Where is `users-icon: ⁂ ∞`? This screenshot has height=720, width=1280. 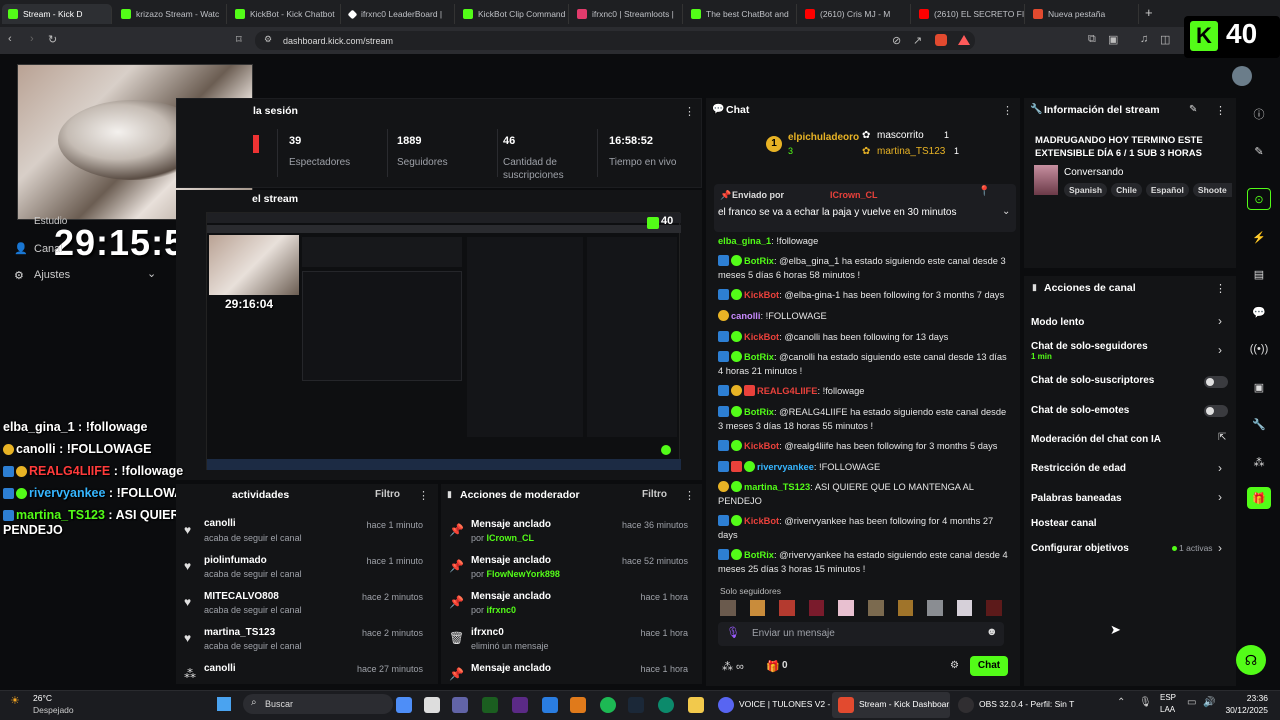 users-icon: ⁂ ∞ is located at coordinates (733, 666).